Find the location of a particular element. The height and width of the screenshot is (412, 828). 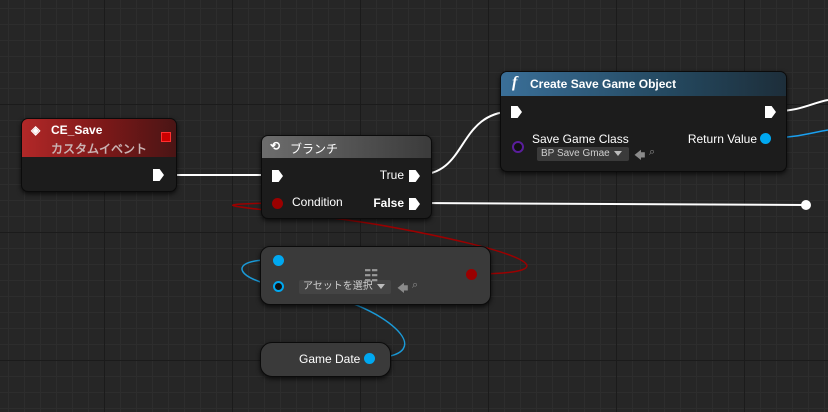

save-game-class-dropdown: BP Save Gmae is located at coordinates (583, 154).